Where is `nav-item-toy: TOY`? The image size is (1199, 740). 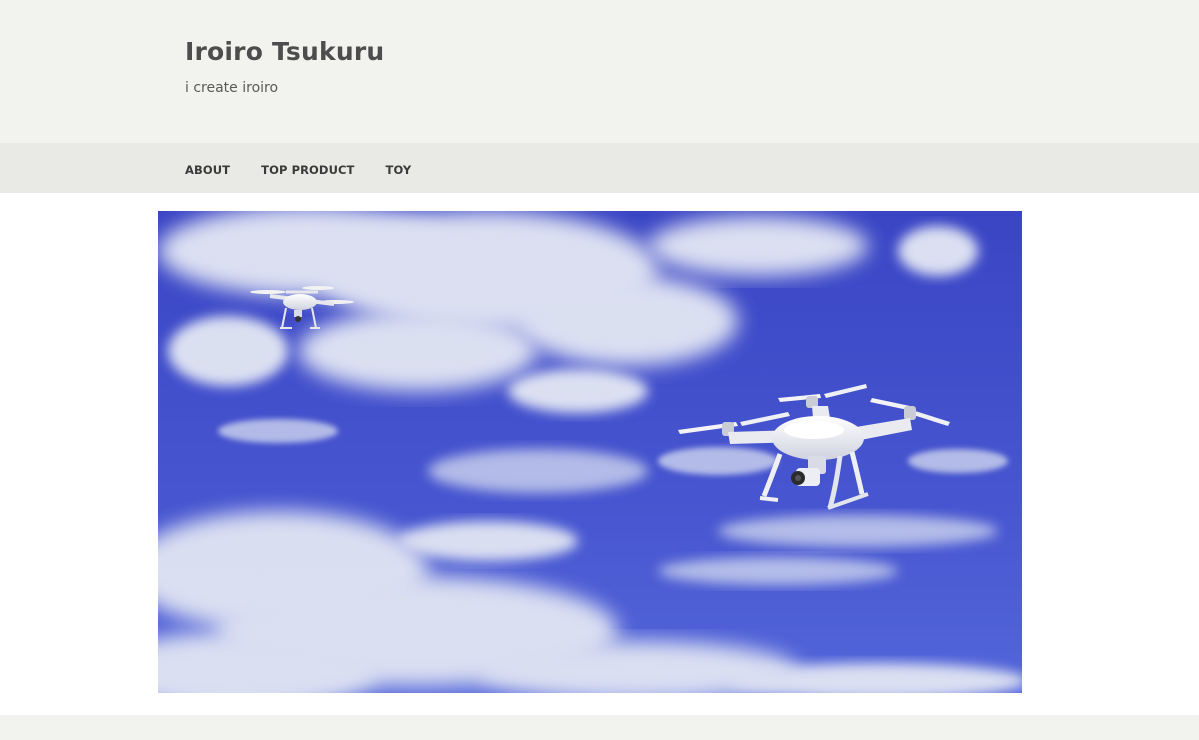 nav-item-toy: TOY is located at coordinates (399, 168).